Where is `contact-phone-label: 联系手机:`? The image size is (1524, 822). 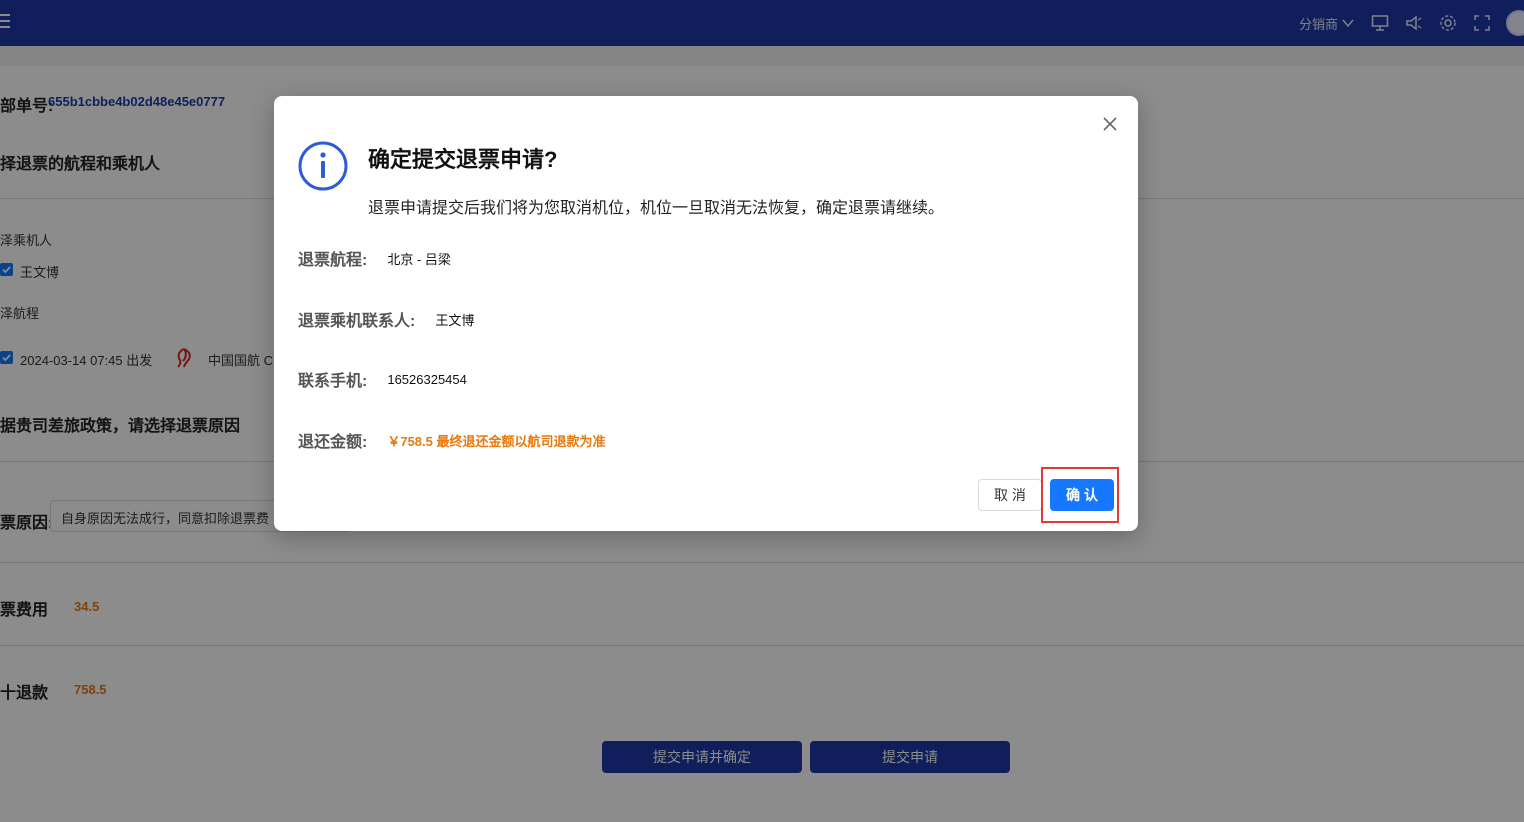 contact-phone-label: 联系手机: is located at coordinates (333, 381).